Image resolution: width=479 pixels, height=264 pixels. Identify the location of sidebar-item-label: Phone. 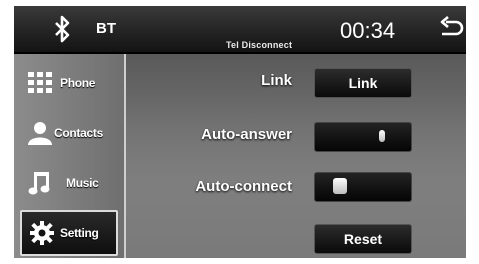
(78, 83).